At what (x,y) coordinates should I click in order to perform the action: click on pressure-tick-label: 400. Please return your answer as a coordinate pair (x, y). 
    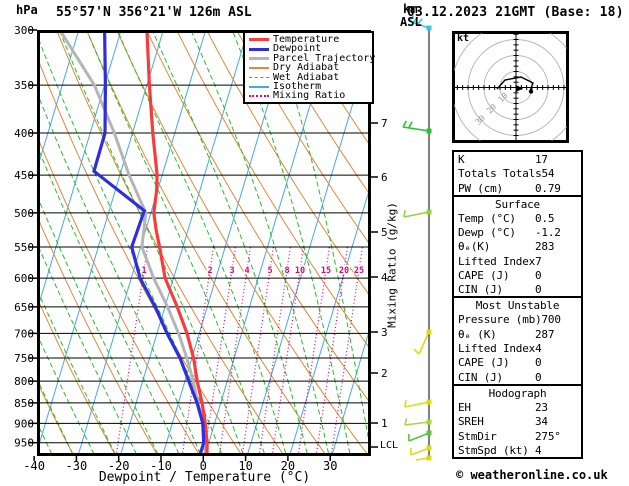
    Looking at the image, I should click on (24, 133).